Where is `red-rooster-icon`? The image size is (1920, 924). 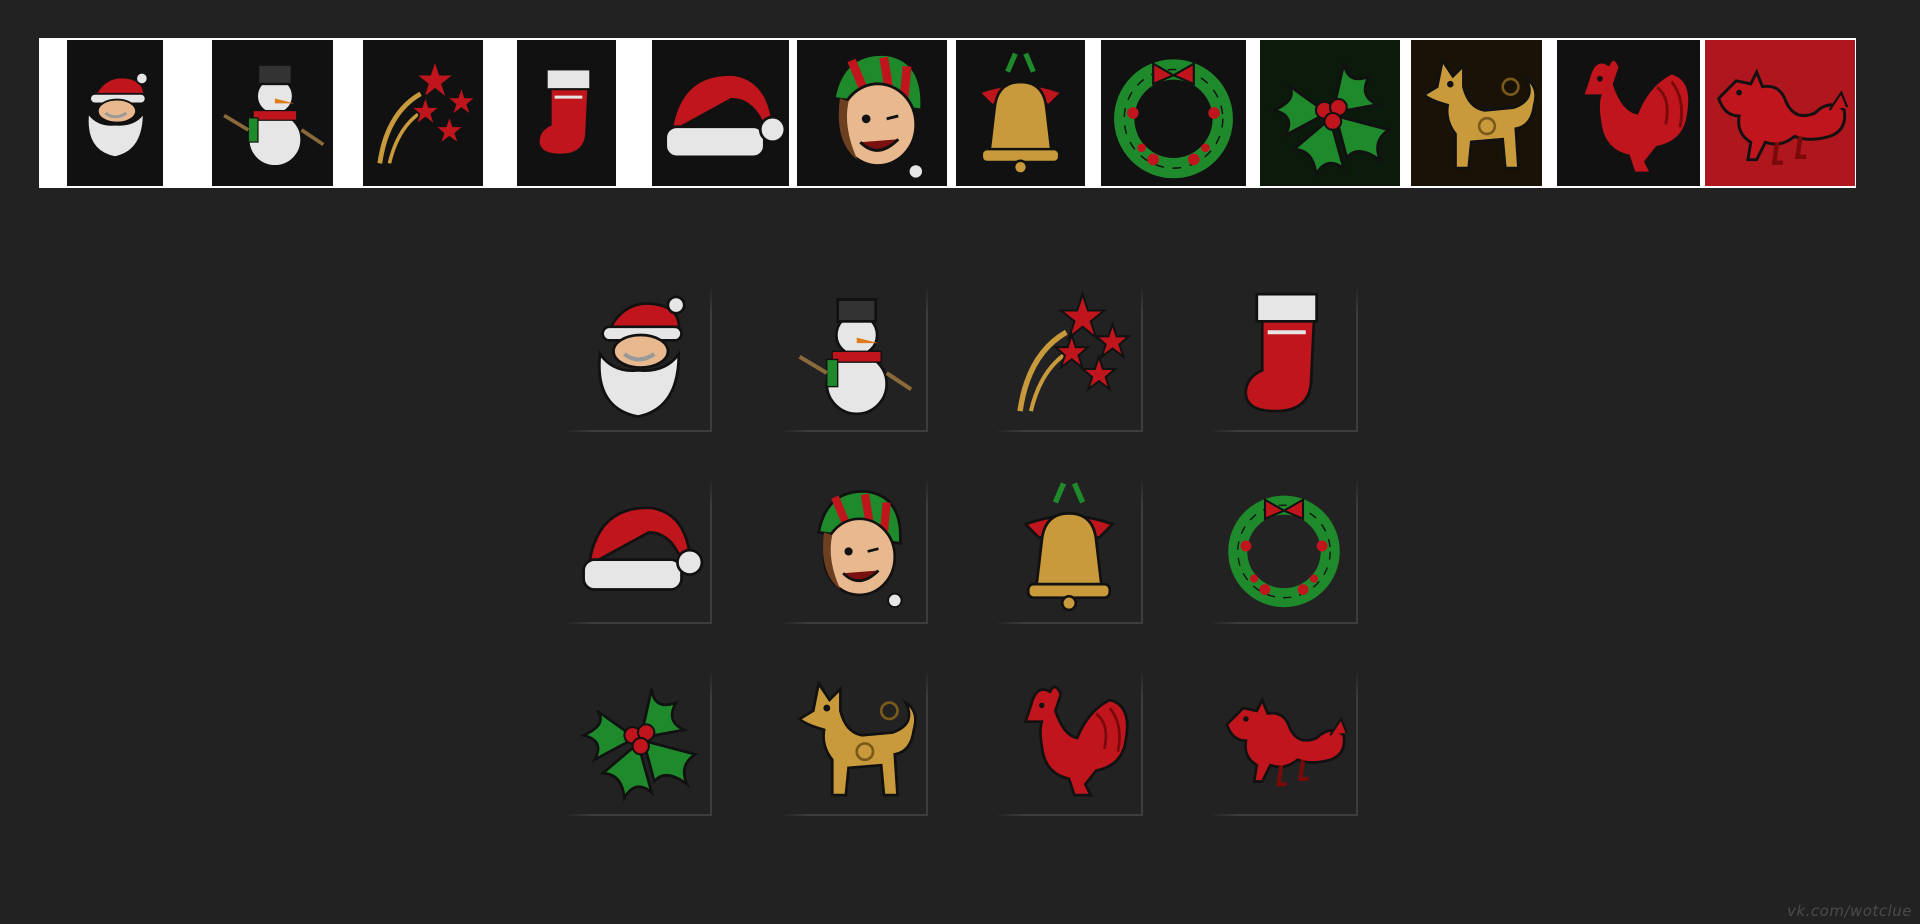 red-rooster-icon is located at coordinates (1069, 738).